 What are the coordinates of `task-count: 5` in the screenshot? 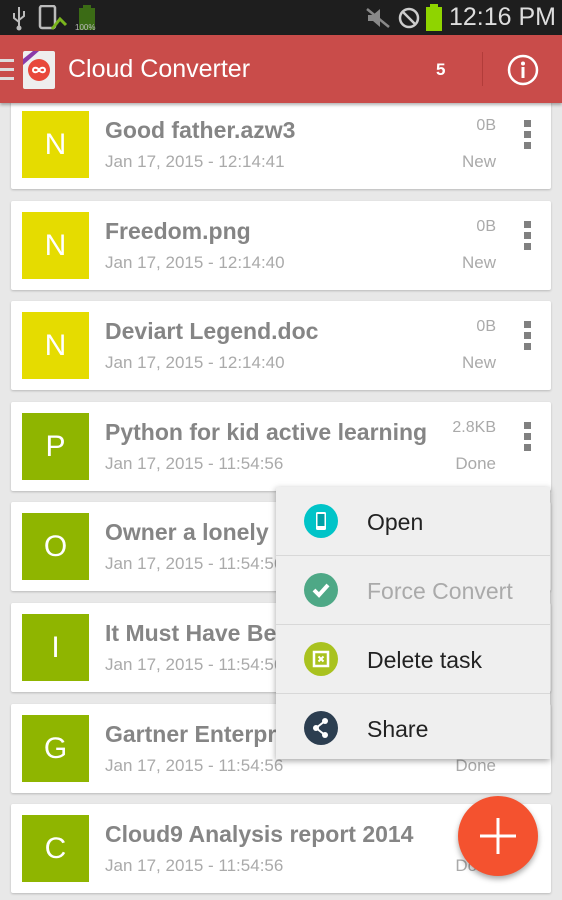 It's located at (441, 69).